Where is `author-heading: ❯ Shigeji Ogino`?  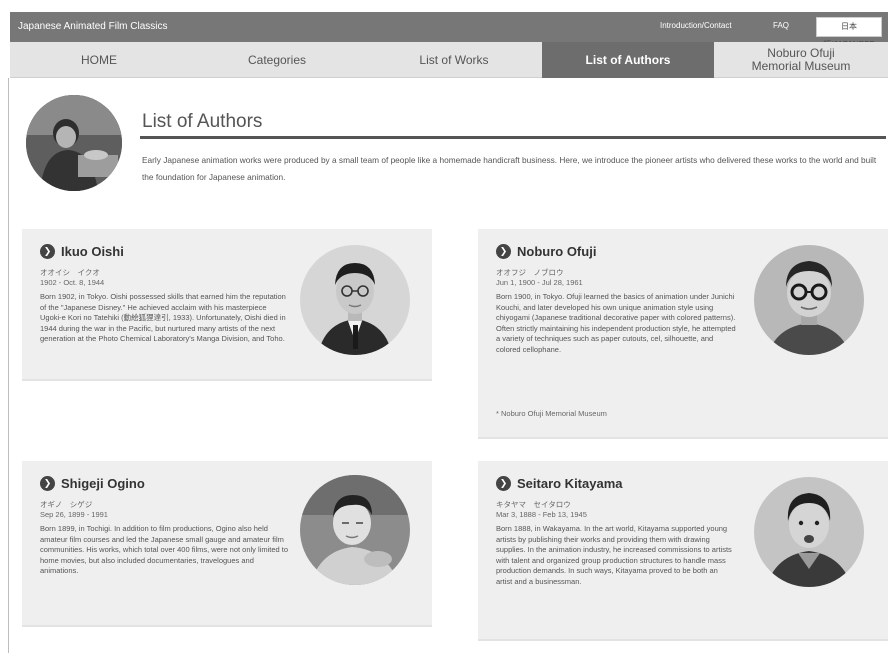
author-heading: ❯ Shigeji Ogino is located at coordinates (92, 483).